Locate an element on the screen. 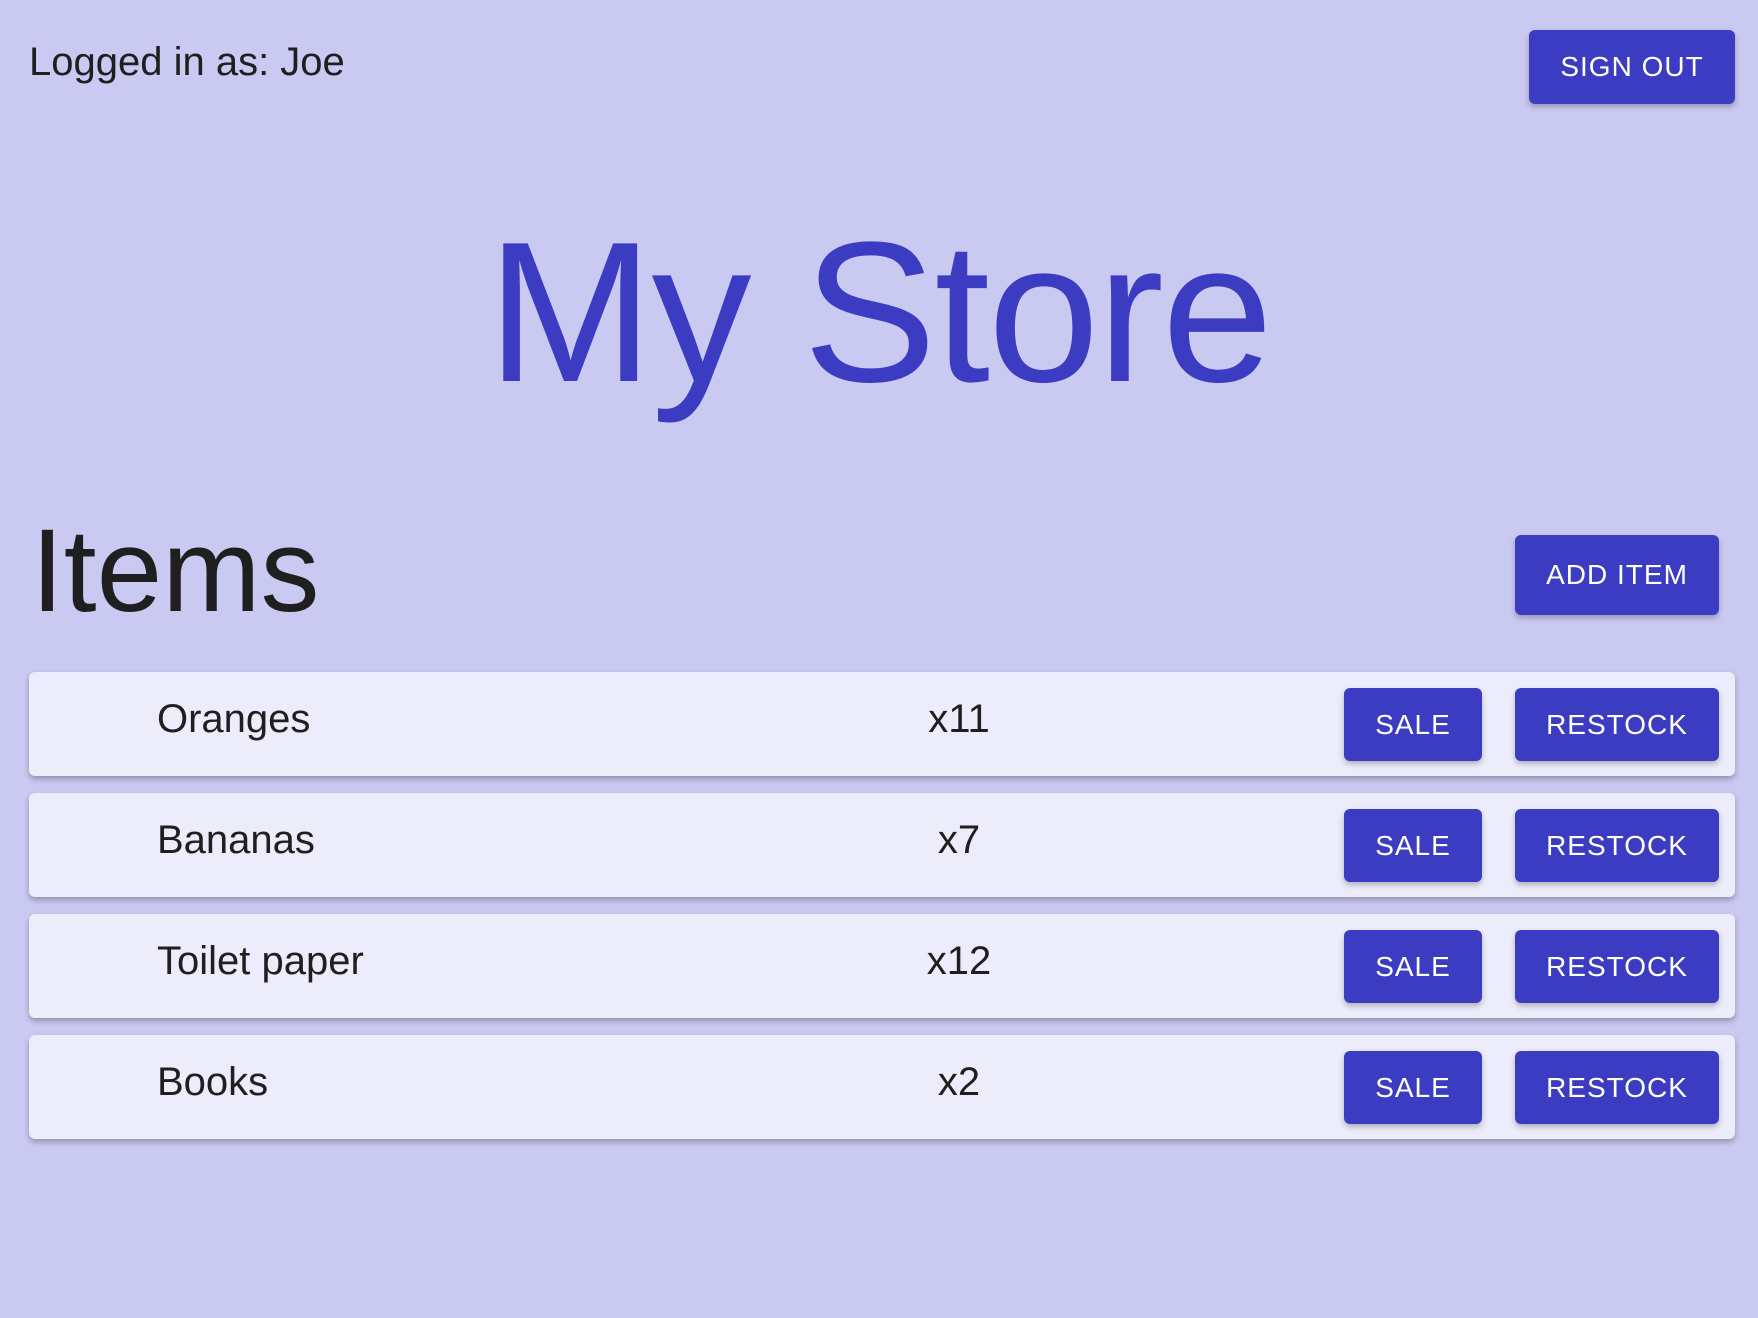  item-quantity: x11 is located at coordinates (959, 719).